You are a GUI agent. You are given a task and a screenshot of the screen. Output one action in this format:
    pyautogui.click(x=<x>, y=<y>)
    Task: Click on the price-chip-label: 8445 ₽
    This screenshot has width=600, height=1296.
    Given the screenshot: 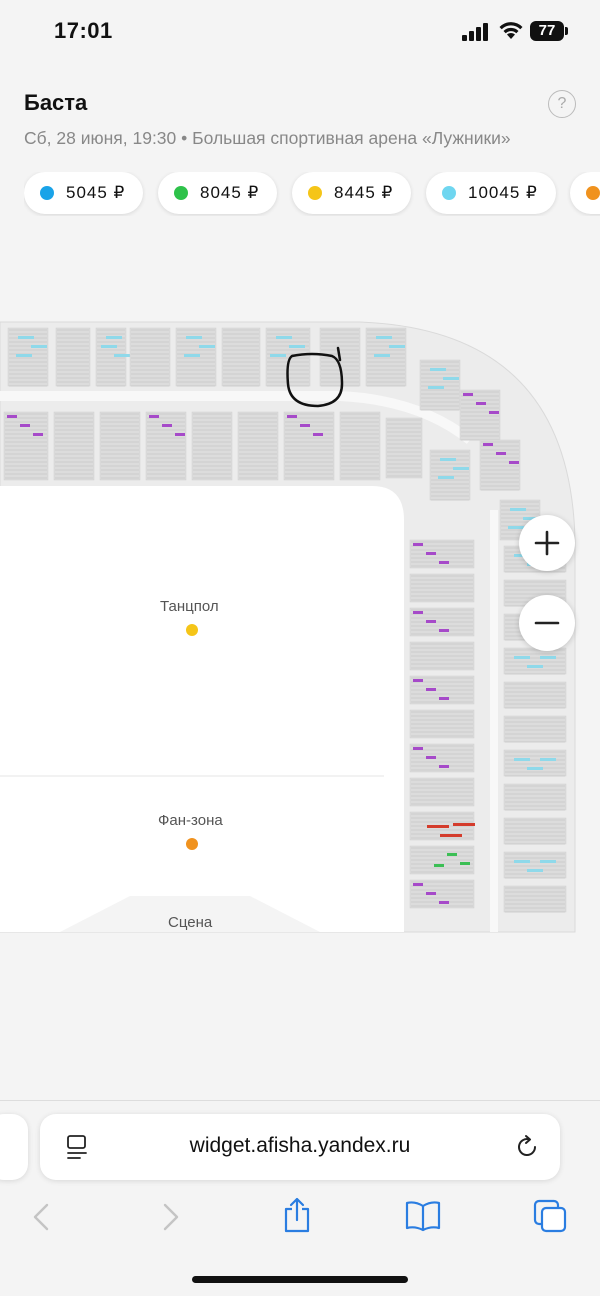 What is the action you would take?
    pyautogui.click(x=364, y=192)
    